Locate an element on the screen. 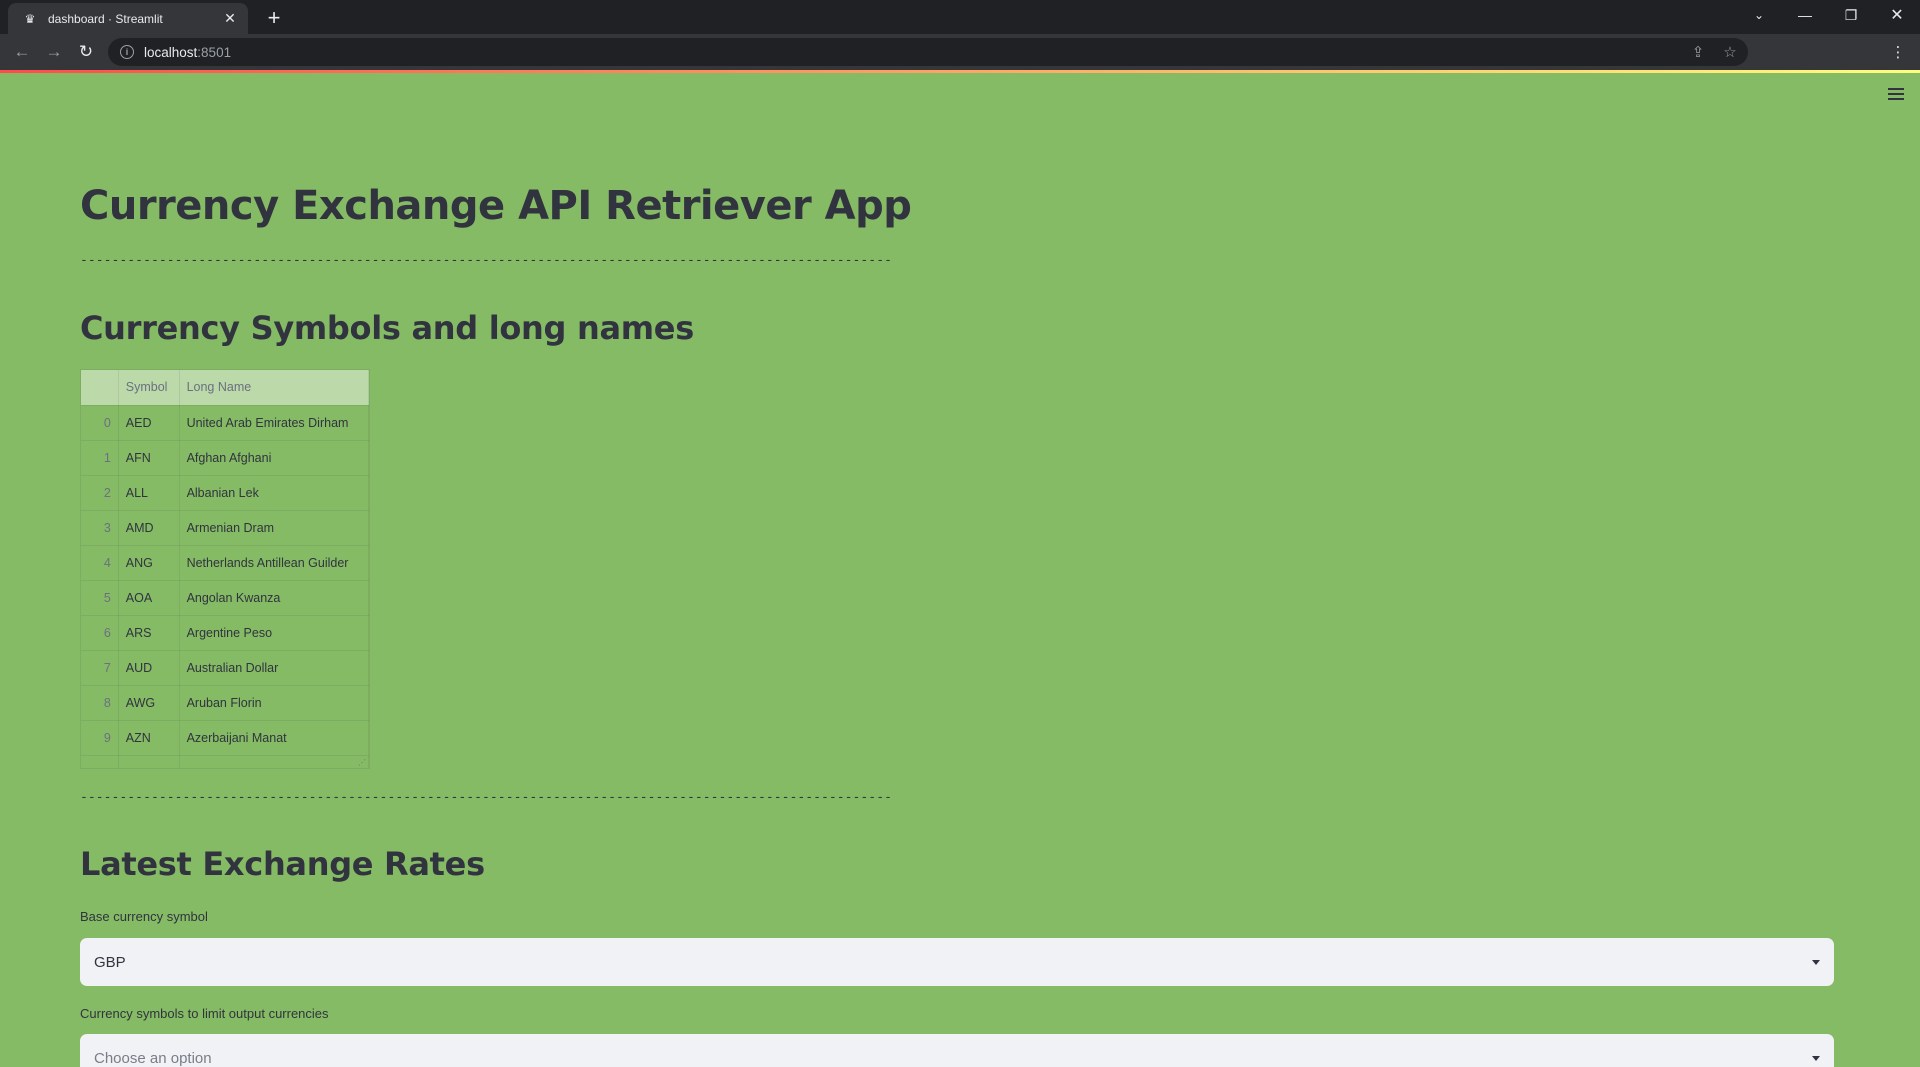 The height and width of the screenshot is (1067, 1920). table-row: 3 AMD Armenian Dram is located at coordinates (225, 528).